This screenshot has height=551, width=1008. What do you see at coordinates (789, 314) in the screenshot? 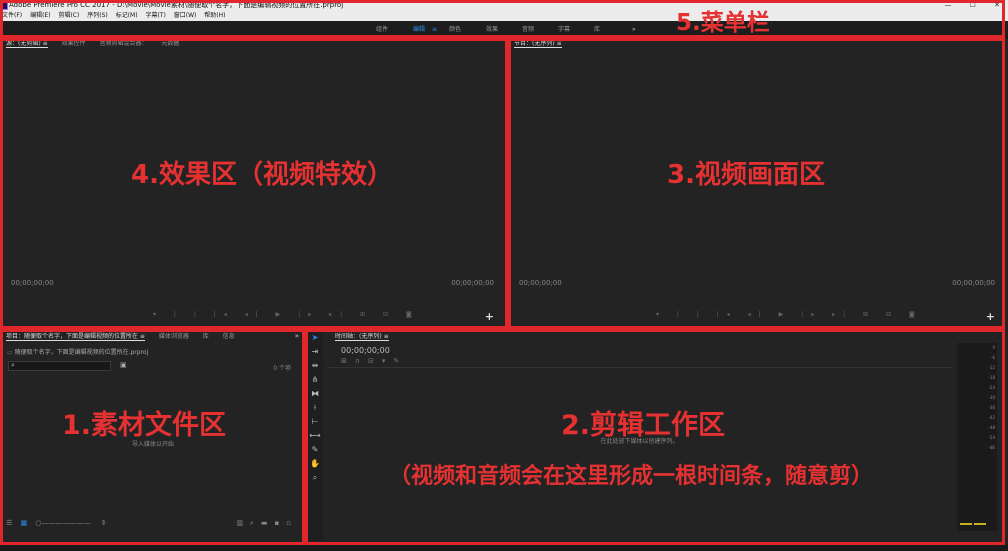
I see `program-transport-controls: ▾ | | |◂ ◂| ▶ |▸ ▸| ⊞ ⊟ ◙` at bounding box center [789, 314].